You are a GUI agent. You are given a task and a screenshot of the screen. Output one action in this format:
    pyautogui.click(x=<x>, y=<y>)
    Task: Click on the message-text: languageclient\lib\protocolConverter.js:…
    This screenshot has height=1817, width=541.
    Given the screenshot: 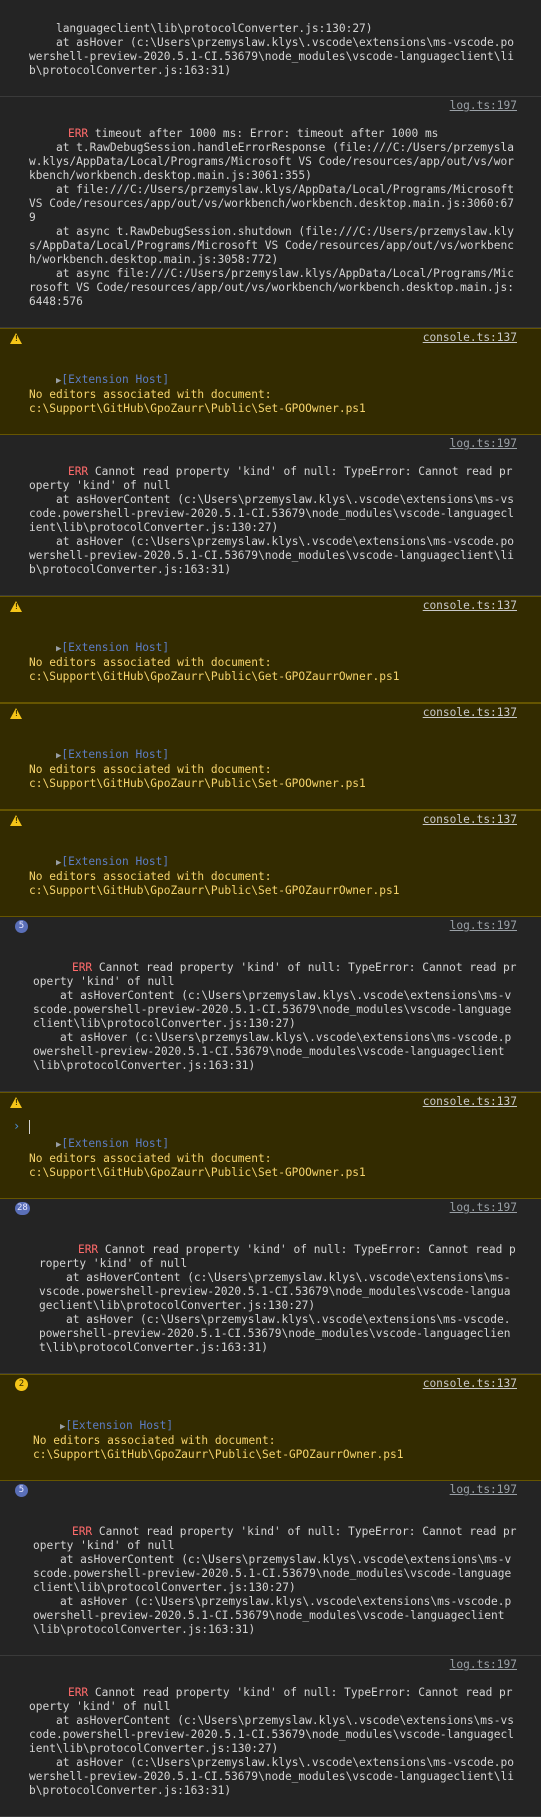 What is the action you would take?
    pyautogui.click(x=271, y=49)
    